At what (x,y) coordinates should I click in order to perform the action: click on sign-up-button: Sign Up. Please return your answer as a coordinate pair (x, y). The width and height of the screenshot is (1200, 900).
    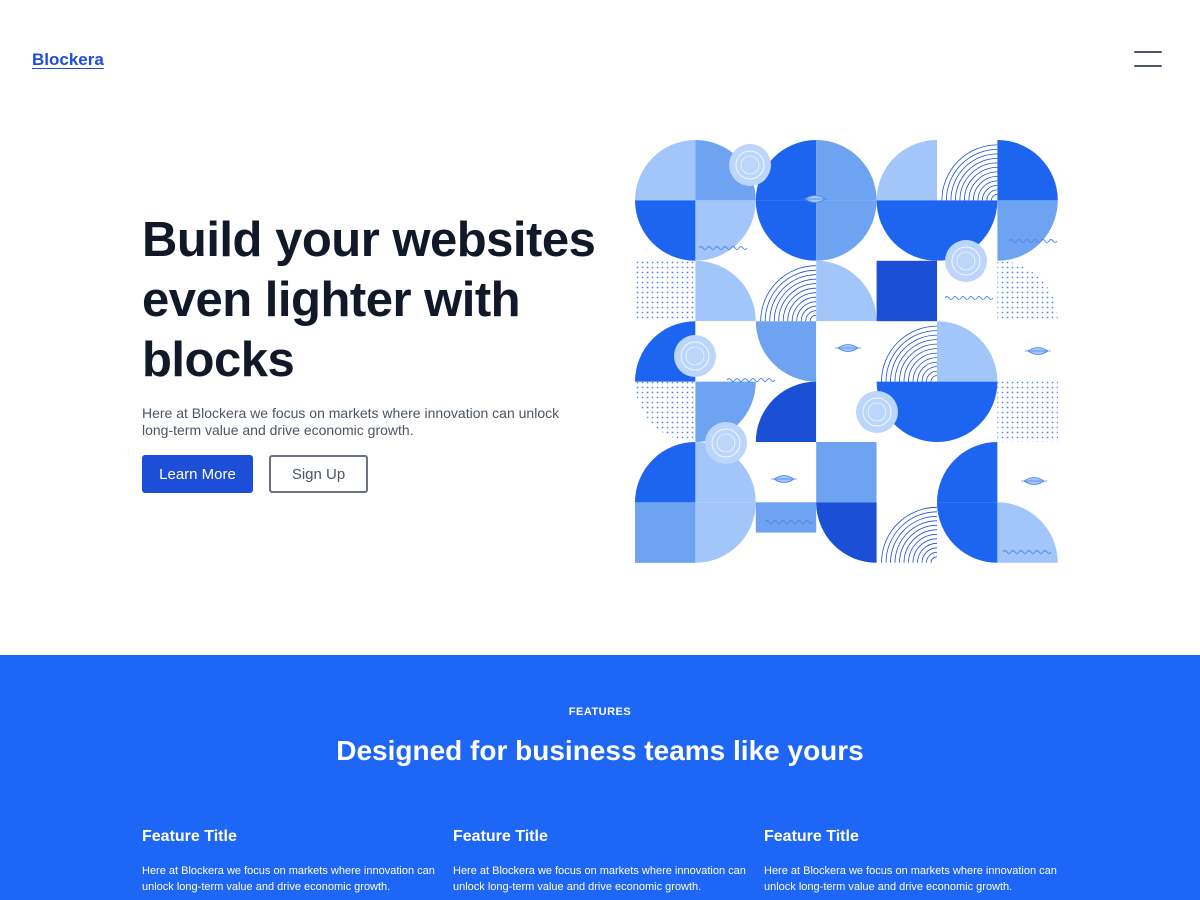
    Looking at the image, I should click on (318, 474).